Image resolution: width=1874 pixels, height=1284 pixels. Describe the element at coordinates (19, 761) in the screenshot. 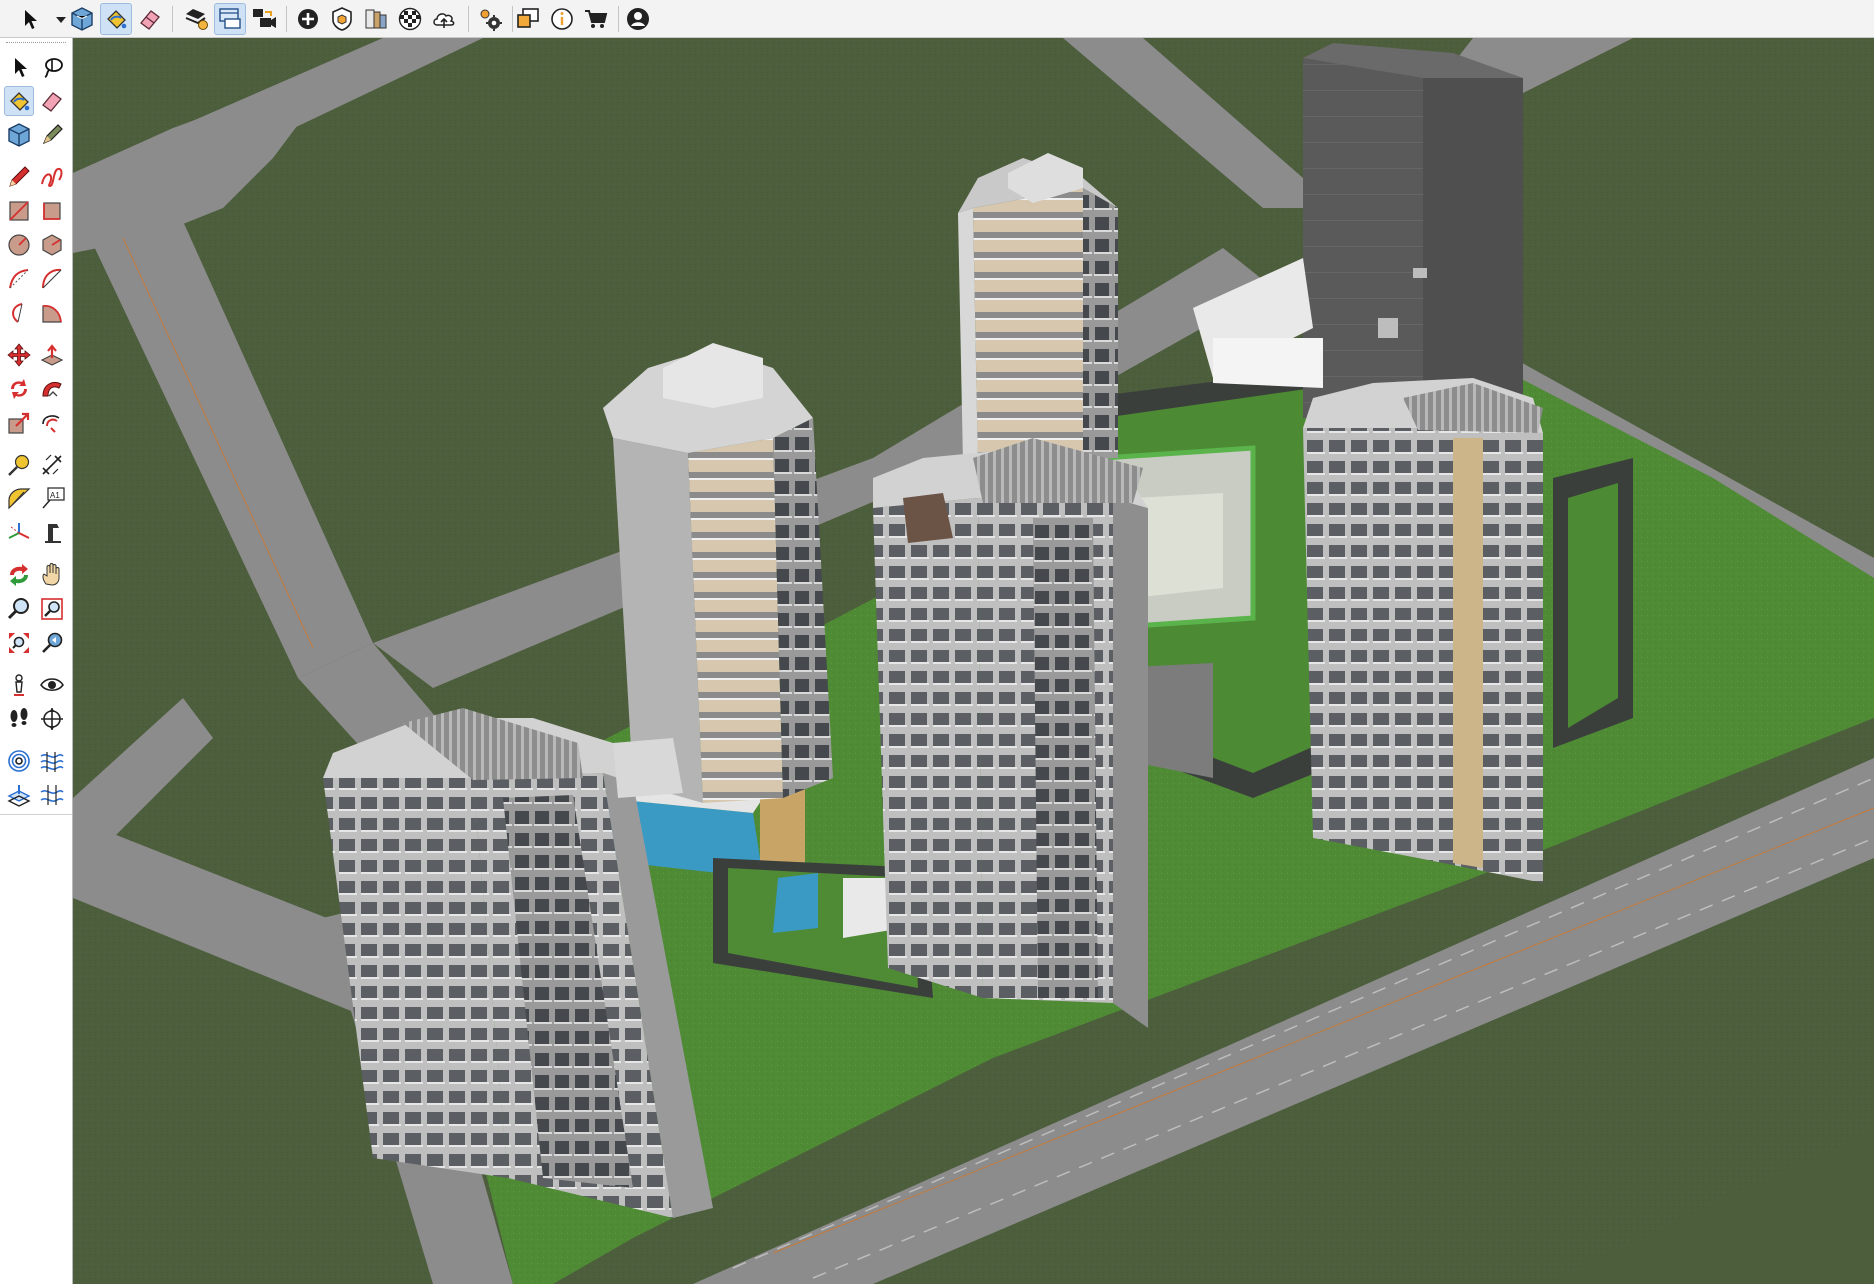

I see `sandbox-from-contours-tool` at that location.